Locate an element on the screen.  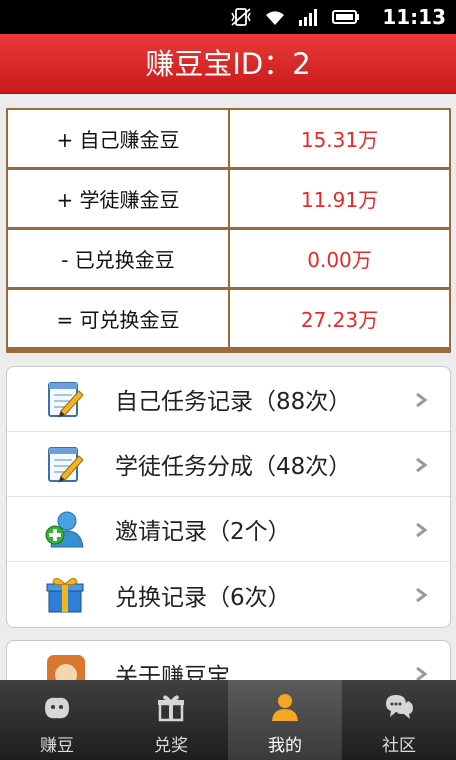
title-bar: 赚豆宝ID：2 is located at coordinates (228, 64).